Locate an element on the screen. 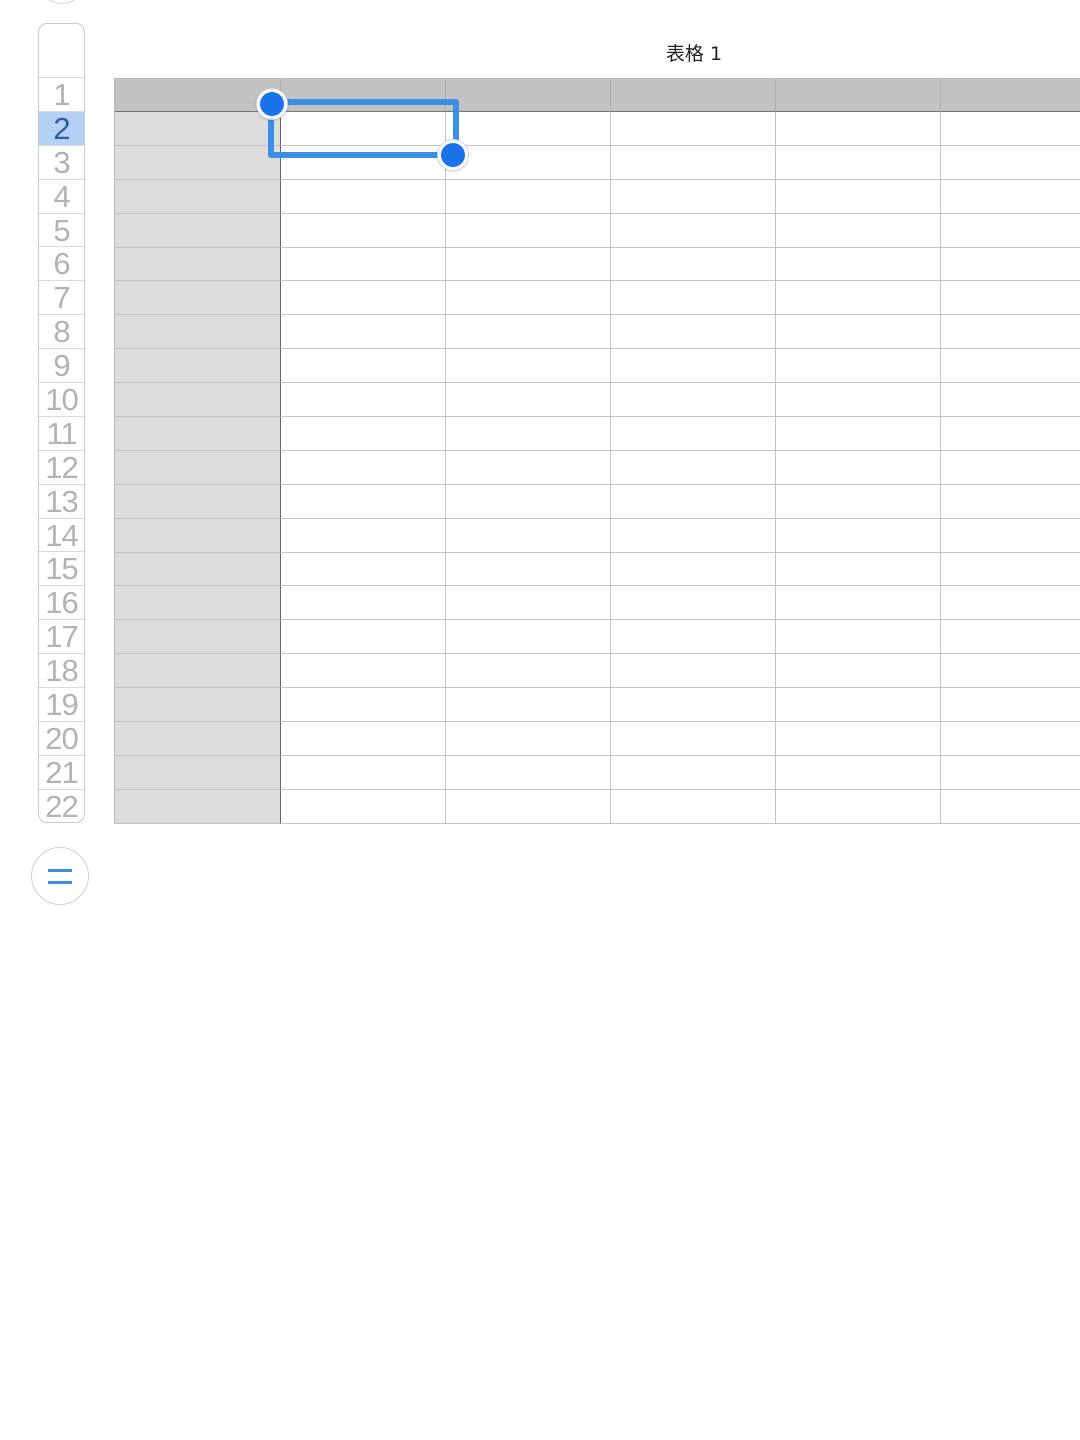 This screenshot has height=1440, width=1080. row-number: 22 is located at coordinates (61, 806).